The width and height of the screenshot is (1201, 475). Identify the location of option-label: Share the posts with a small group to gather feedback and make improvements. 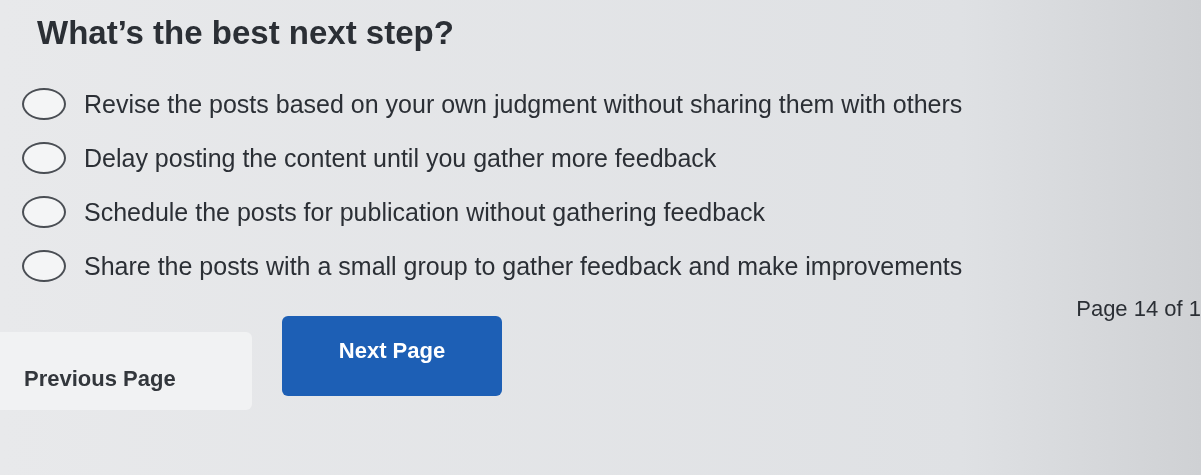
(523, 266).